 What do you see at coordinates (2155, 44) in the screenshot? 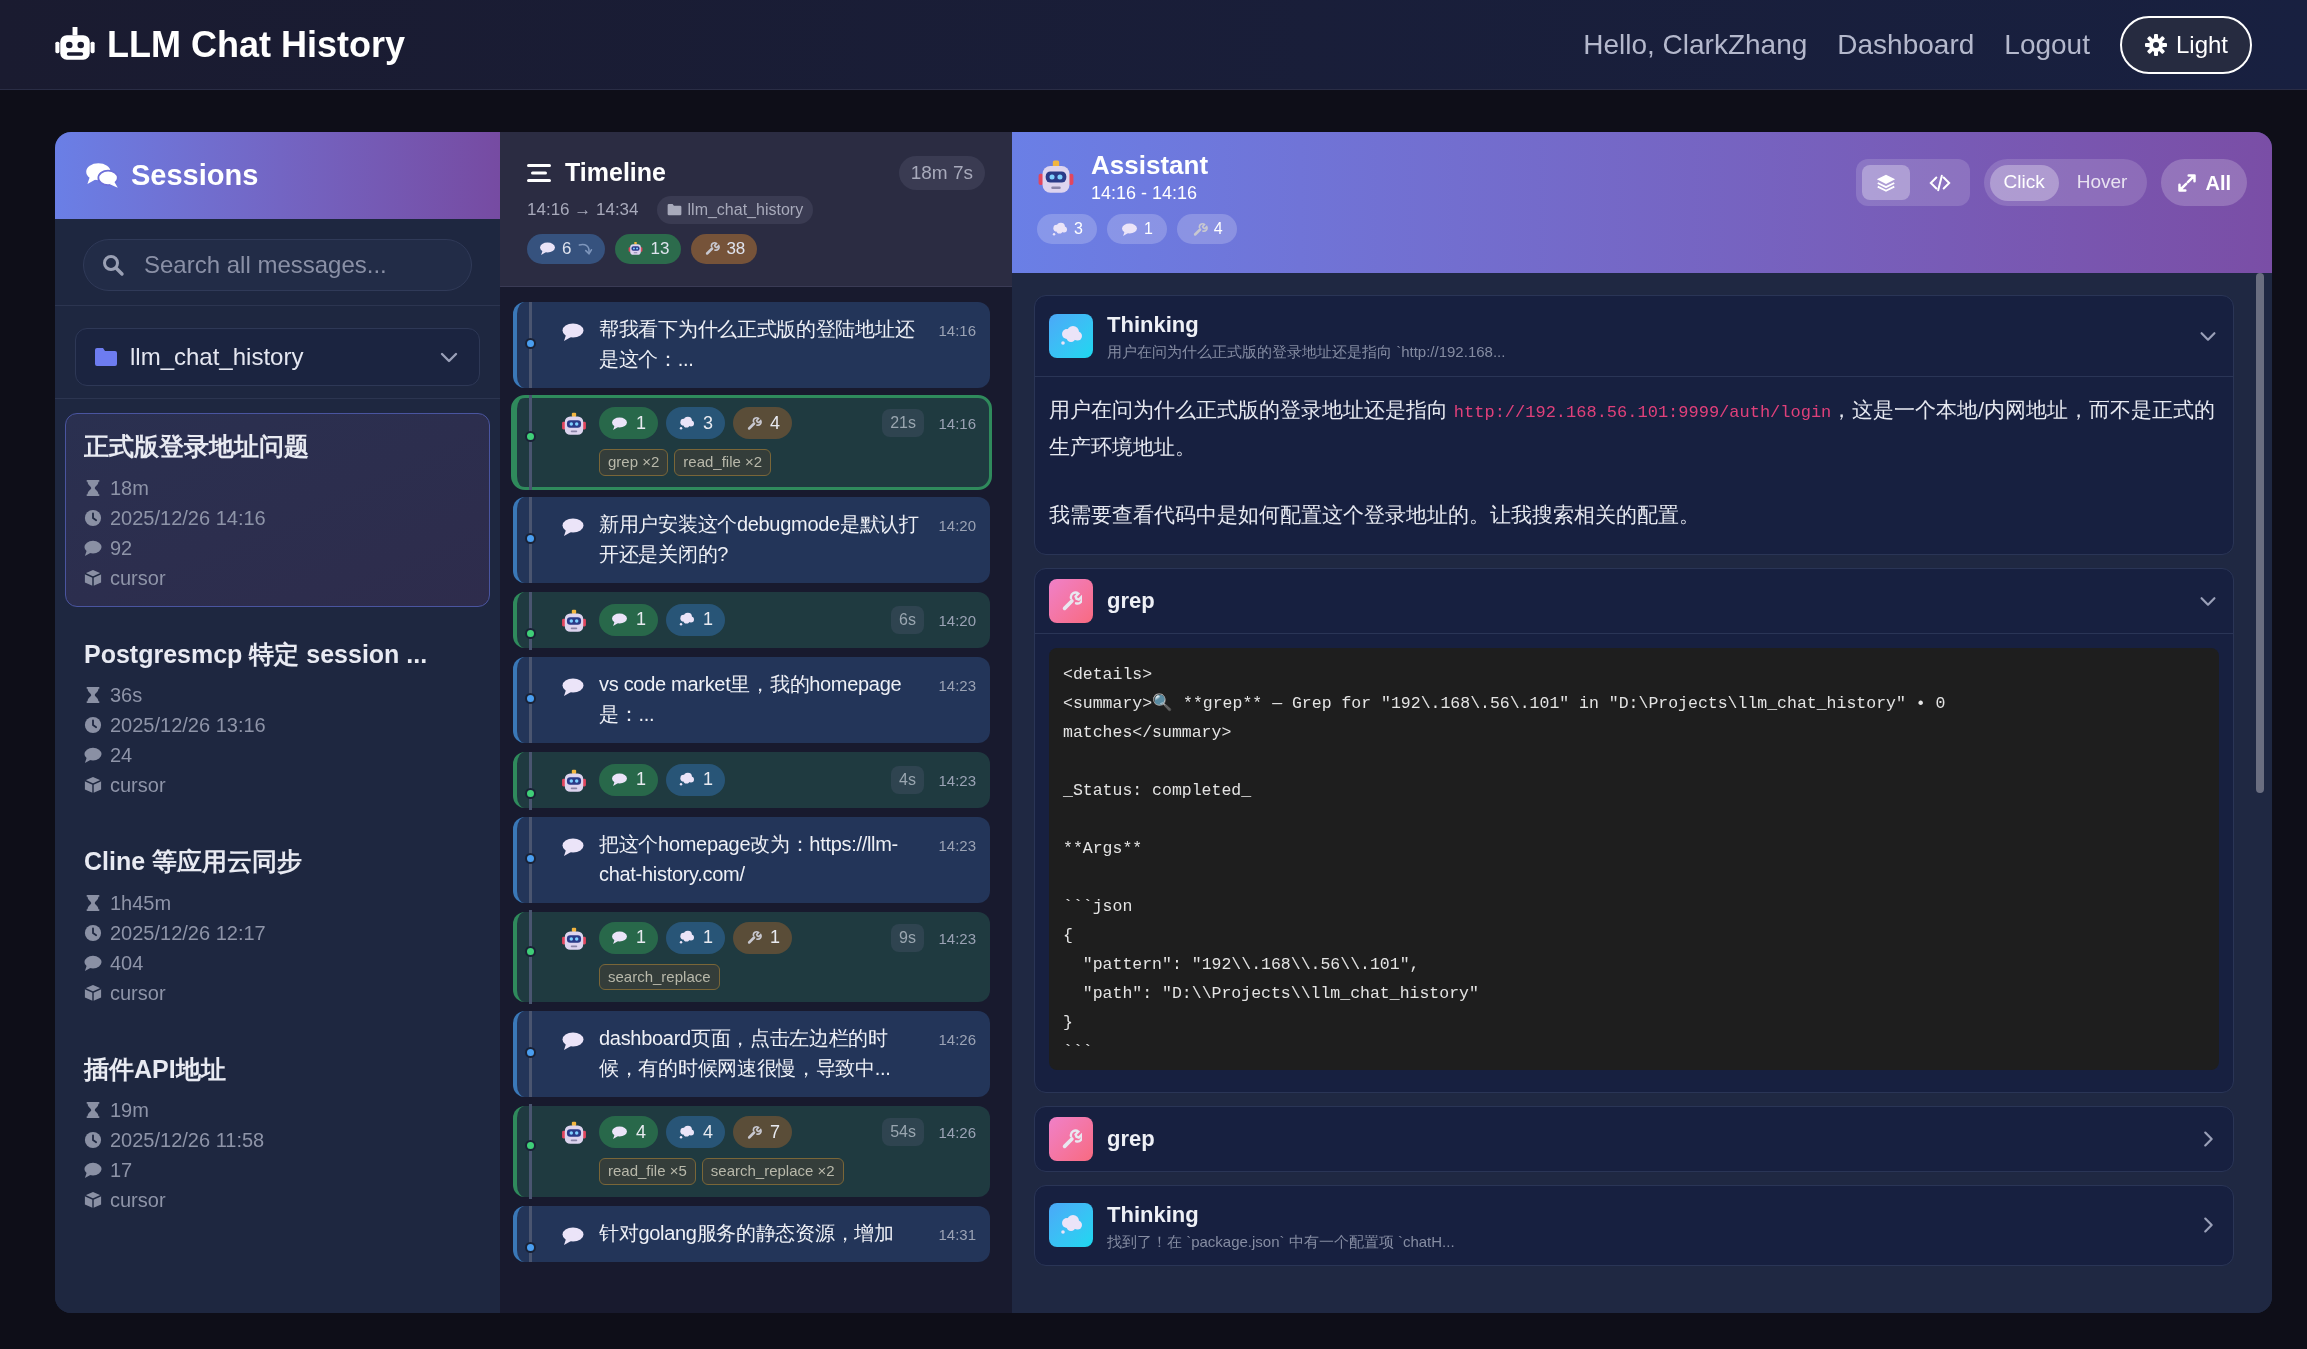
I see `gear-icon` at bounding box center [2155, 44].